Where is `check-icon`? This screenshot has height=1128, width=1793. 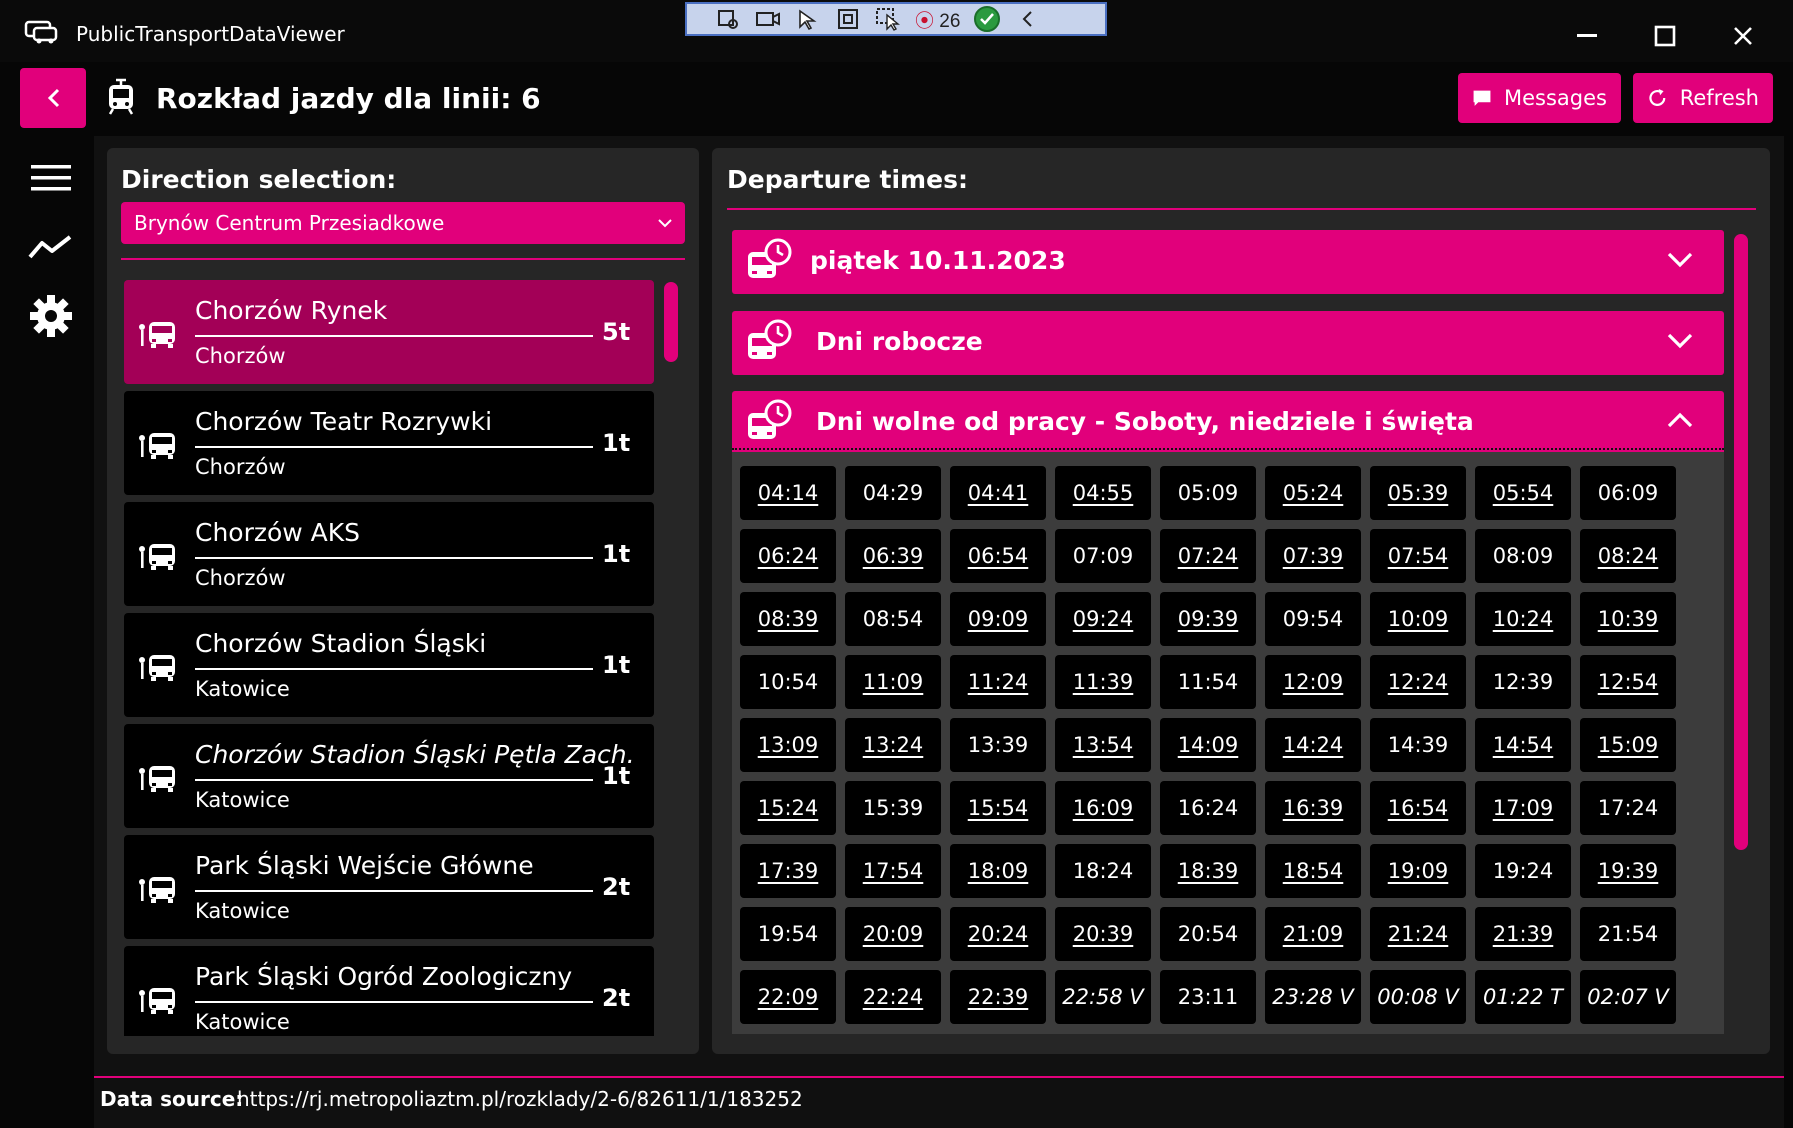 check-icon is located at coordinates (987, 19).